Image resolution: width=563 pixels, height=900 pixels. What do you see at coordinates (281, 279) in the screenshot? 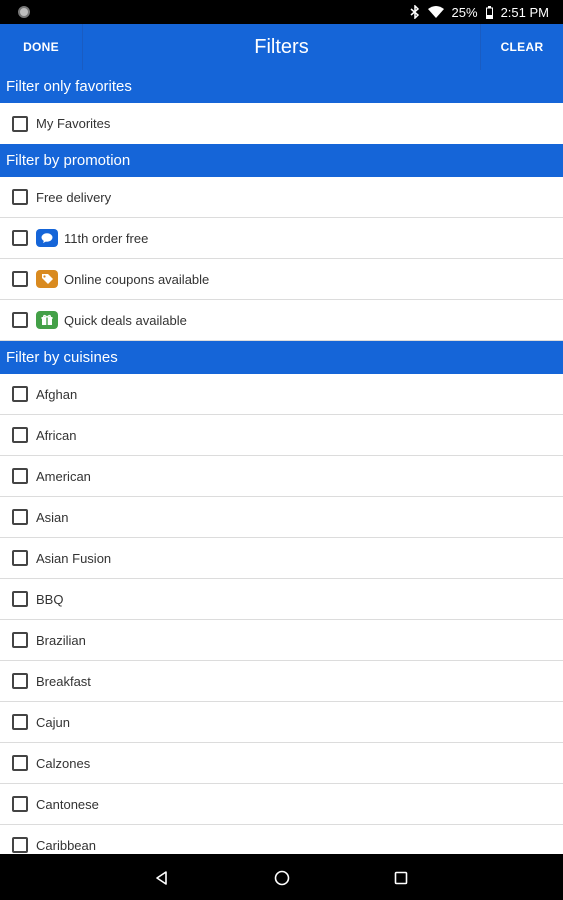
I see `filter-row-online-coupons: Online coupons available` at bounding box center [281, 279].